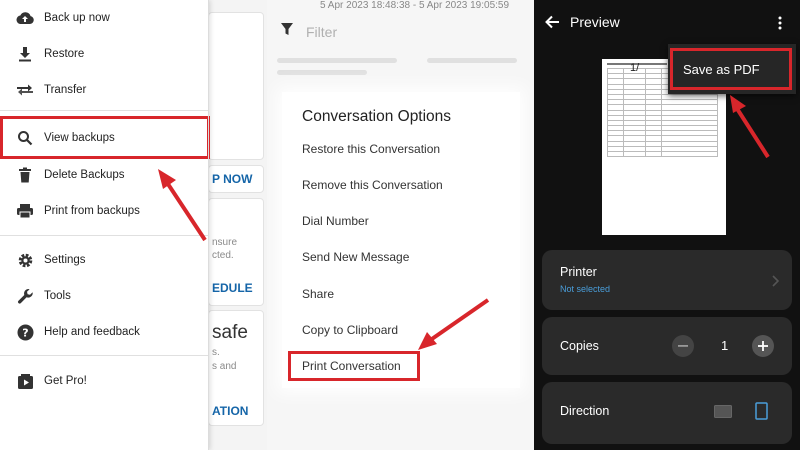 This screenshot has height=450, width=800. What do you see at coordinates (667, 280) in the screenshot?
I see `printer-selector: Printer Not selected` at bounding box center [667, 280].